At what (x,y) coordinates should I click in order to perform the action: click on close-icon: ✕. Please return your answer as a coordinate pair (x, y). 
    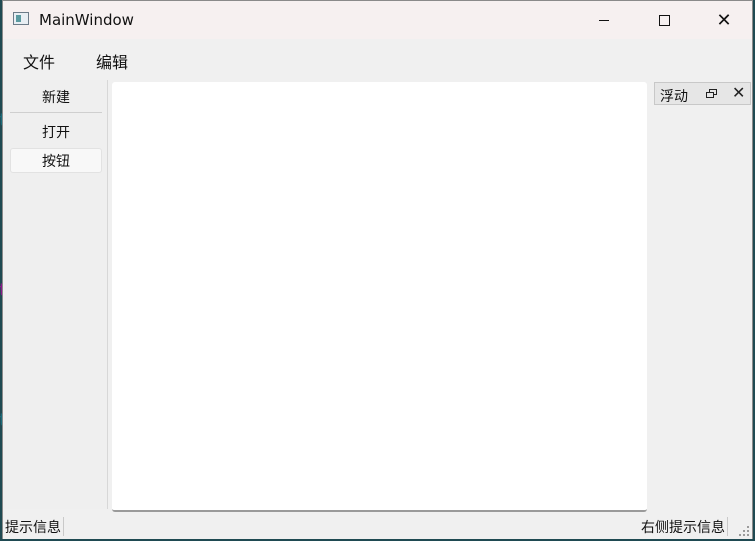
    Looking at the image, I should click on (724, 20).